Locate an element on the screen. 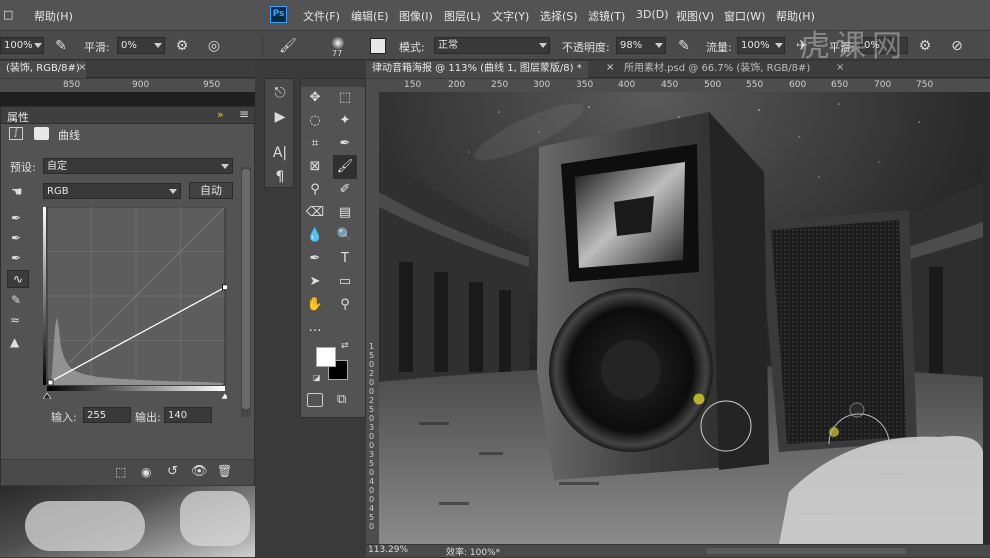 The width and height of the screenshot is (990, 558). curve-graph is located at coordinates (135, 303).